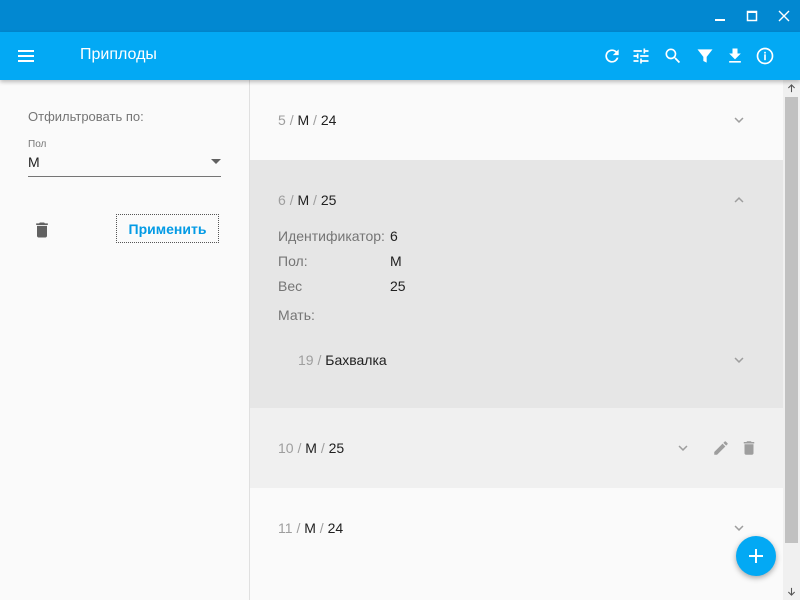  I want to click on mother-item: 19 / Бахвалка, so click(342, 360).